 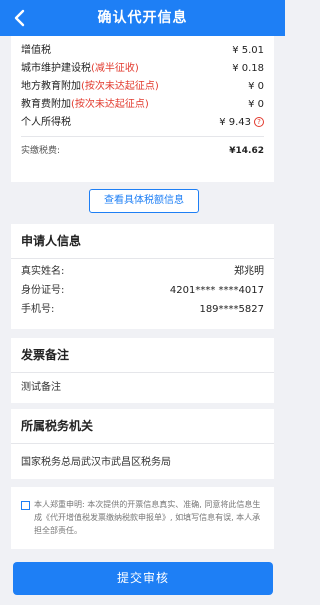 What do you see at coordinates (142, 51) in the screenshot?
I see `tax-row-vat: 增值税 ¥ 5.01` at bounding box center [142, 51].